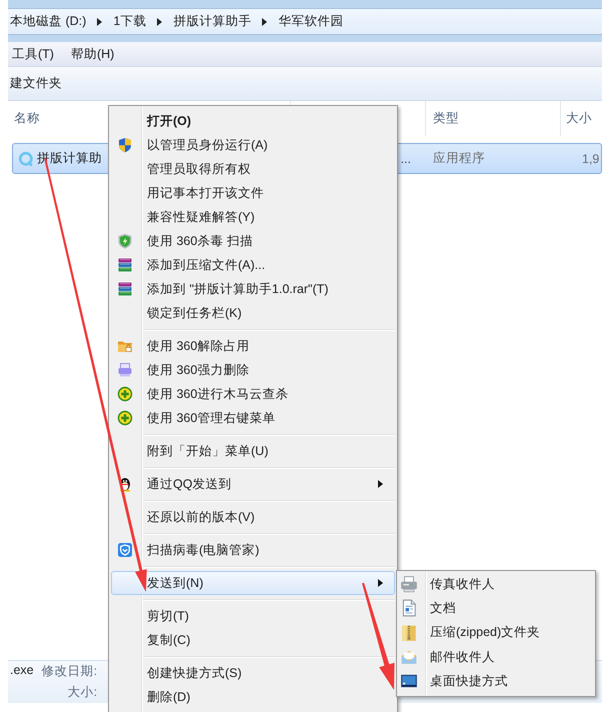 Image resolution: width=611 pixels, height=712 pixels. What do you see at coordinates (590, 159) in the screenshot?
I see `table-cell-text: 1,9` at bounding box center [590, 159].